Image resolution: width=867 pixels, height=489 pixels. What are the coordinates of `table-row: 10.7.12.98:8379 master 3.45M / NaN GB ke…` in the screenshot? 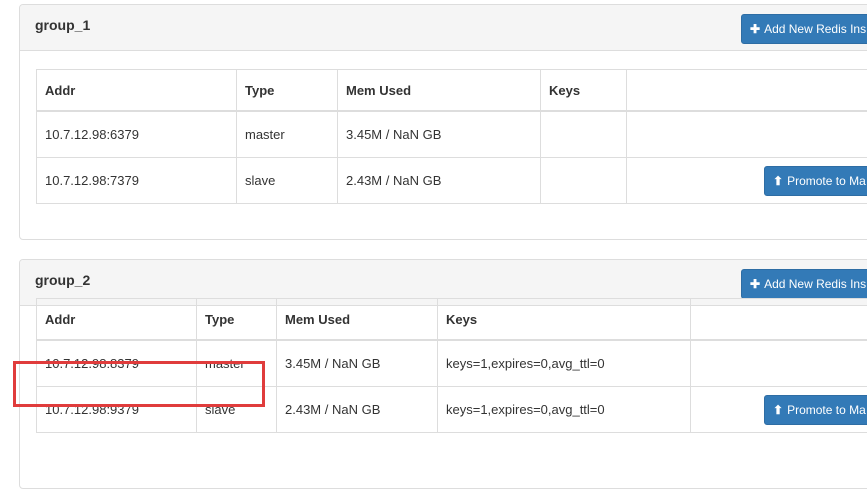 It's located at (452, 363).